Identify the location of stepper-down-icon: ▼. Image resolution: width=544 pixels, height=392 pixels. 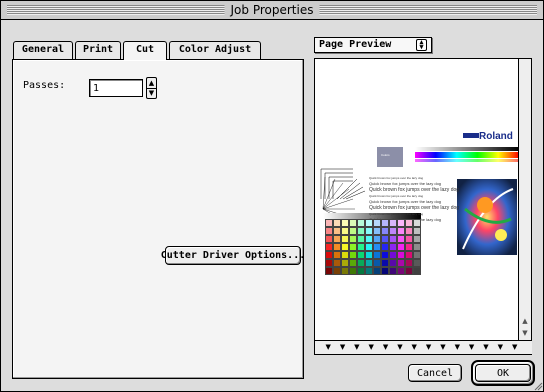
(151, 93).